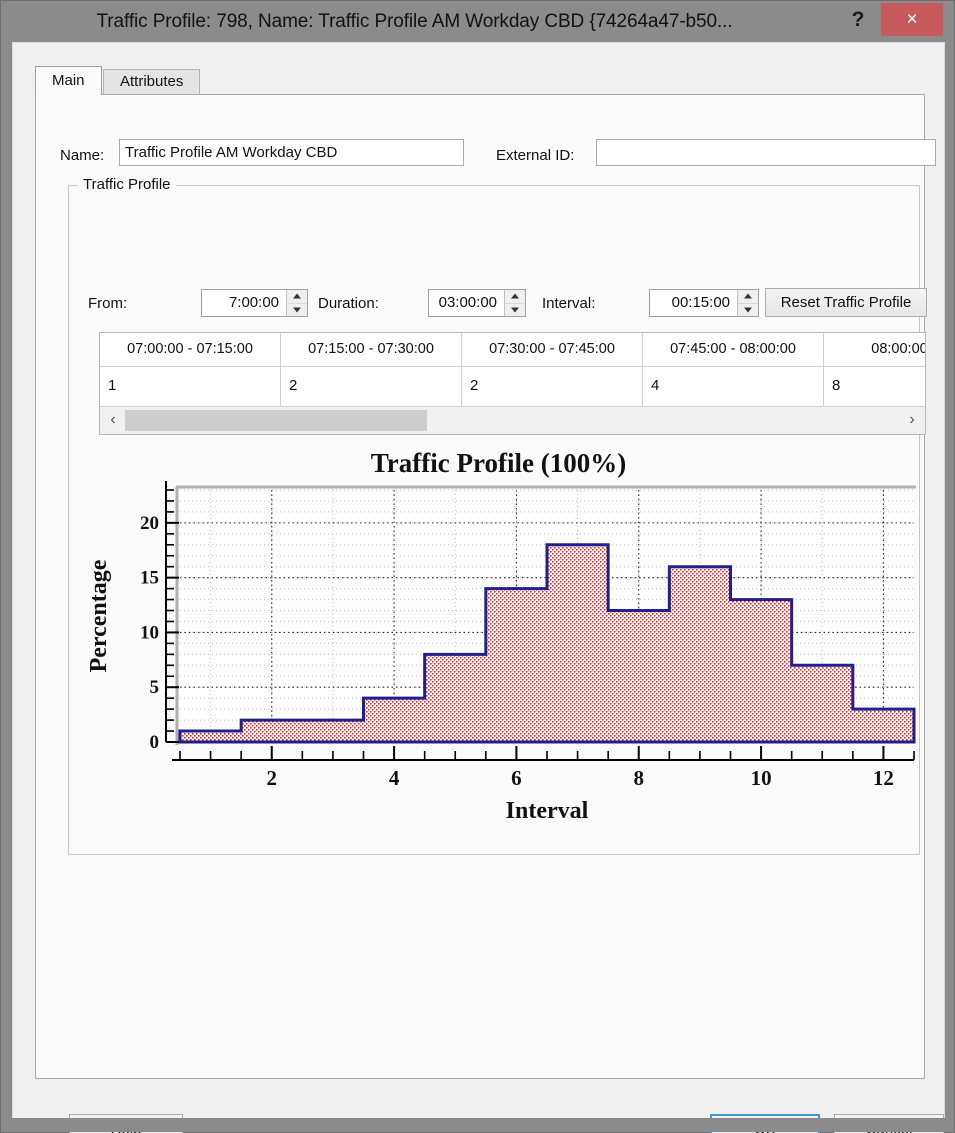 The image size is (955, 1133). What do you see at coordinates (512, 420) in the screenshot?
I see `grid-horizontal-scrollbar: ‹ ›` at bounding box center [512, 420].